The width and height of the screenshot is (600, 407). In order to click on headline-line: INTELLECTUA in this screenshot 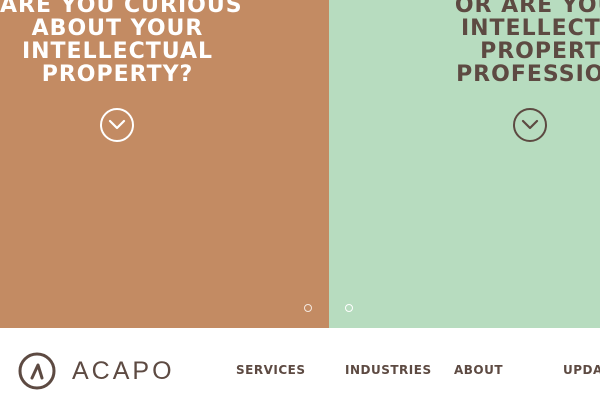, I will do `click(530, 28)`.